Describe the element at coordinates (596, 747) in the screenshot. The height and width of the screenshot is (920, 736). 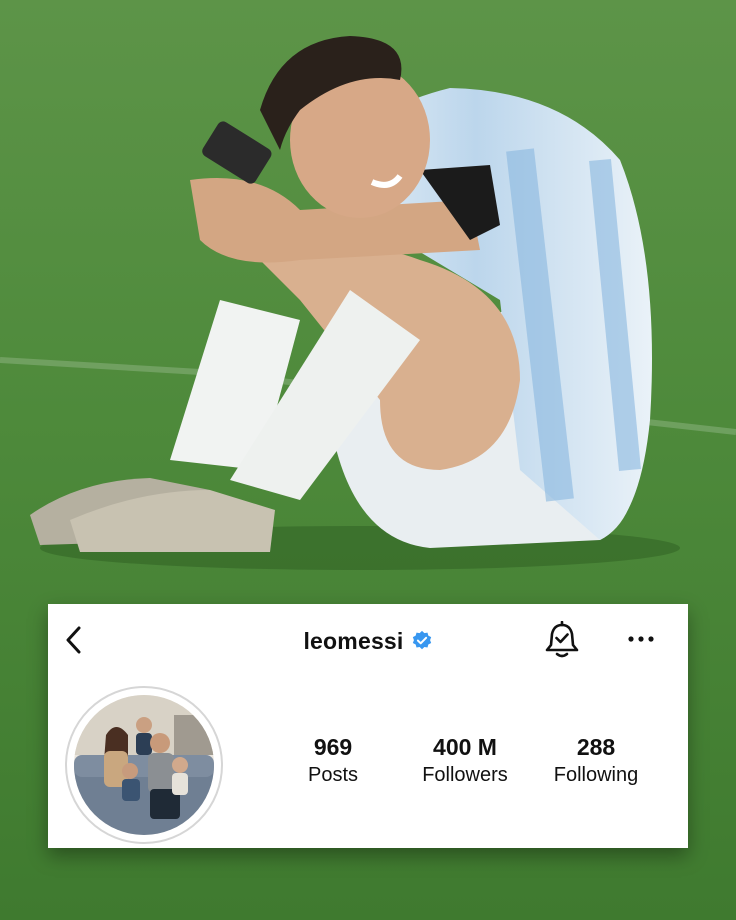
I see `following-count: 288` at that location.